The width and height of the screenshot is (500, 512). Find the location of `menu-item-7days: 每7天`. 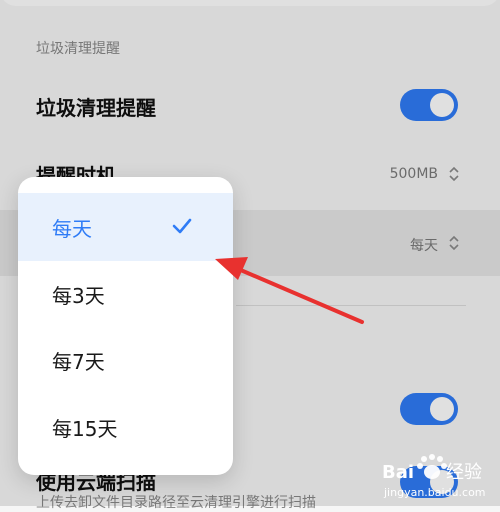

menu-item-7days: 每7天 is located at coordinates (125, 360).